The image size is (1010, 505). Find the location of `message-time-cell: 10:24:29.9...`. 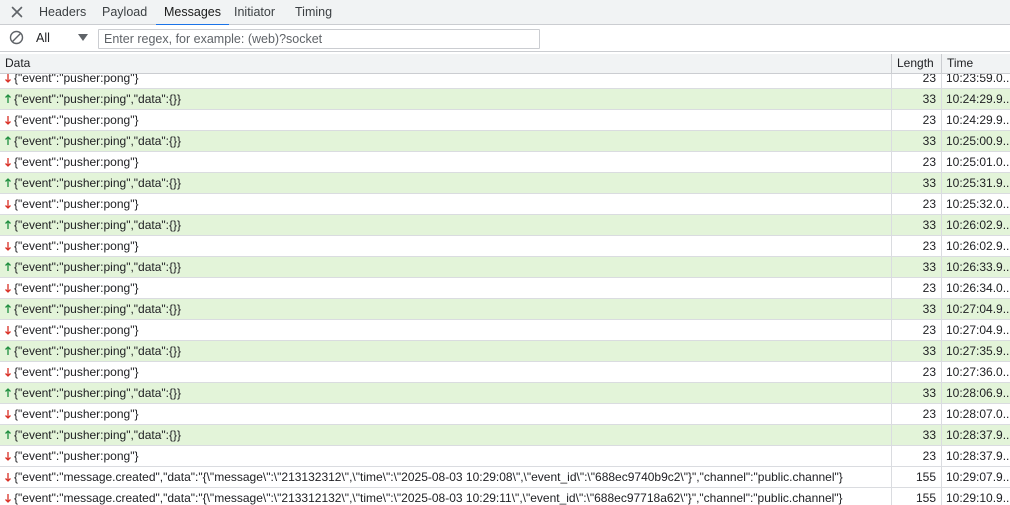

message-time-cell: 10:24:29.9... is located at coordinates (975, 120).